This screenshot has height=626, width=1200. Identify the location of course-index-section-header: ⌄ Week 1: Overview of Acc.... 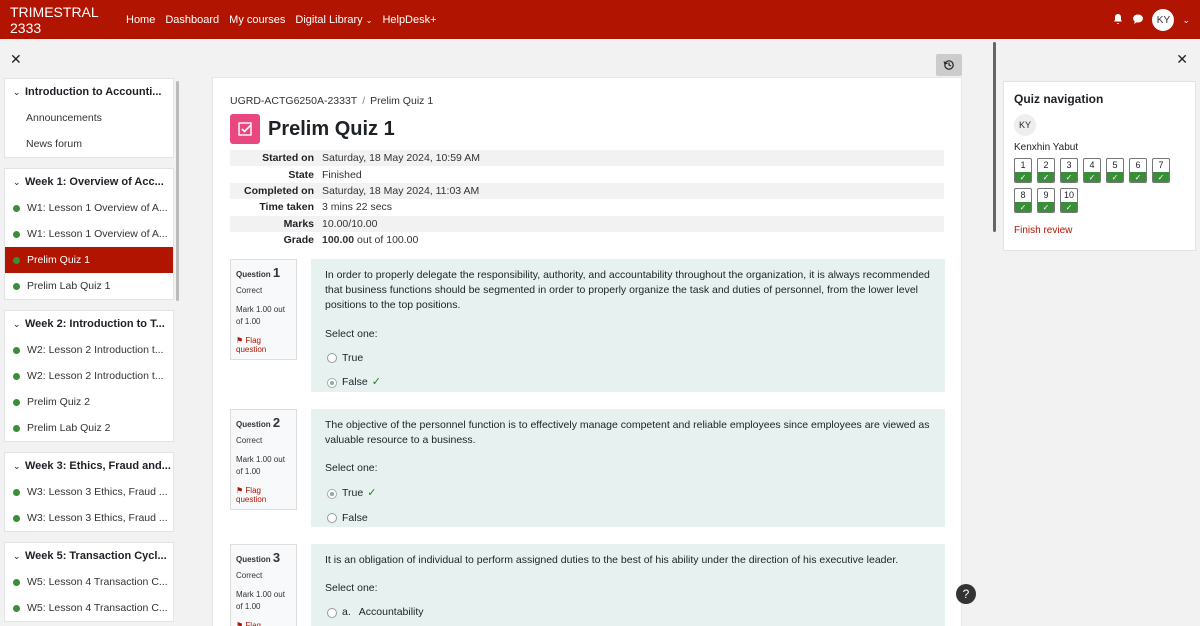
(89, 182).